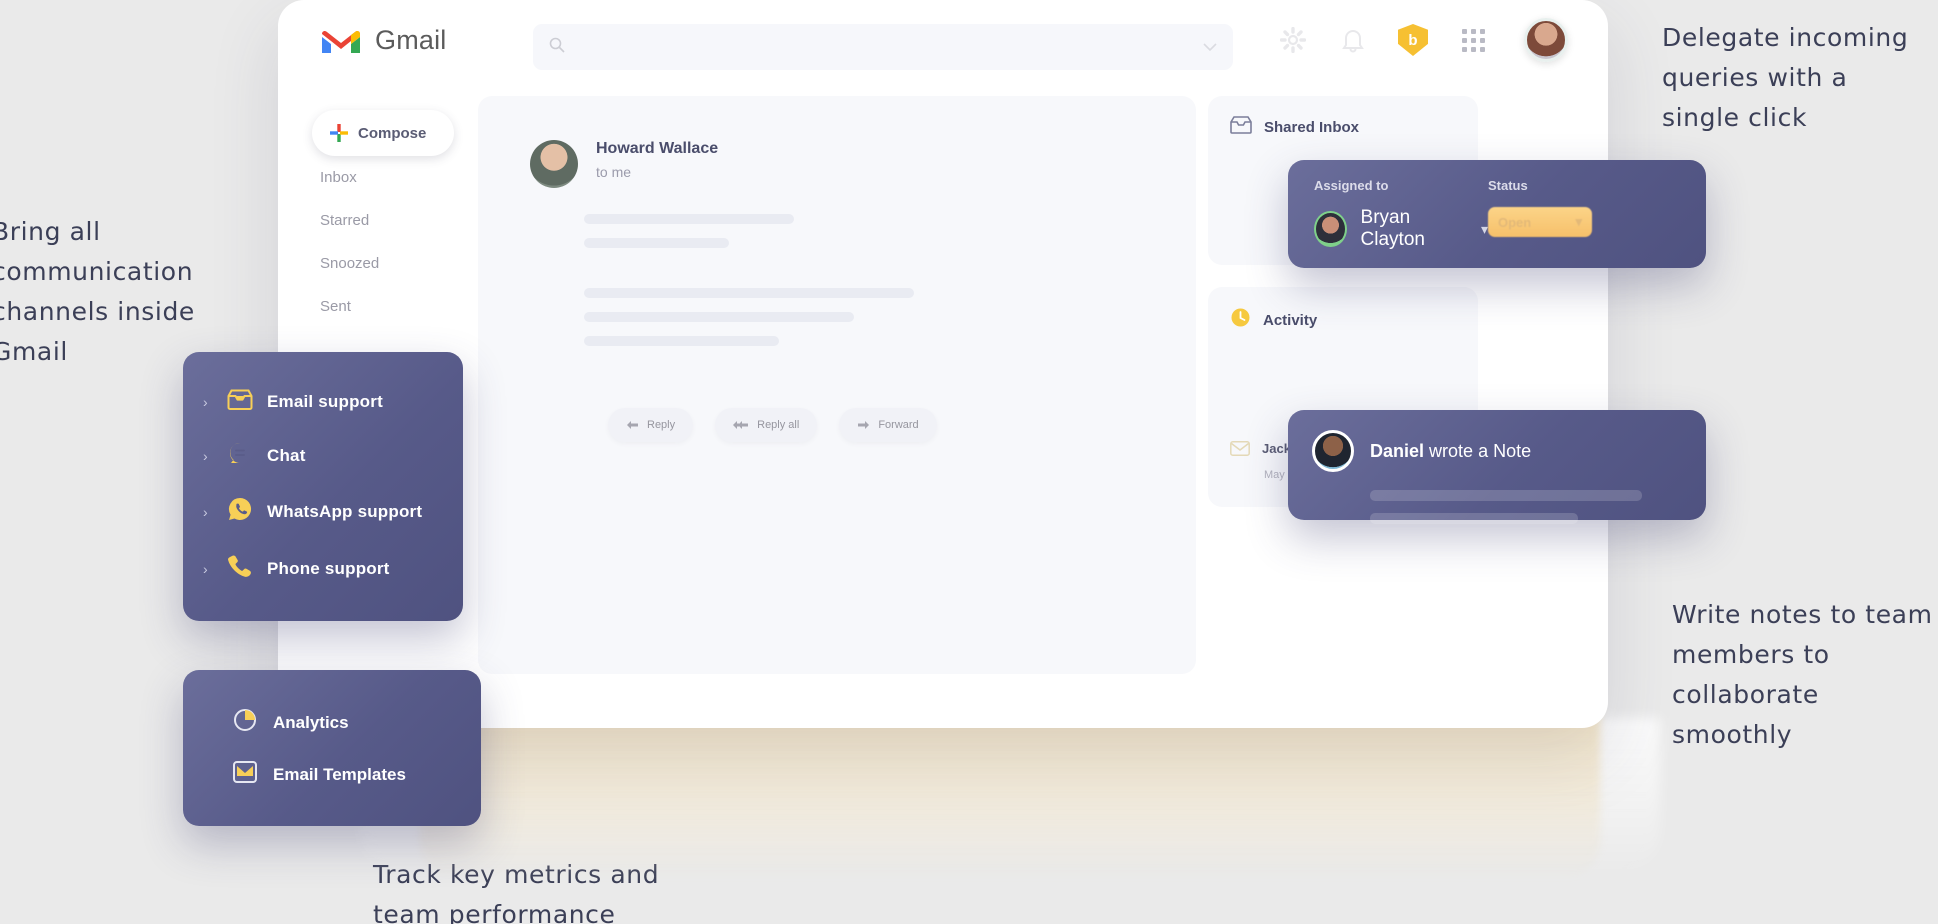 The height and width of the screenshot is (924, 1938). I want to click on note-header: Daniel wrote a Note, so click(1497, 451).